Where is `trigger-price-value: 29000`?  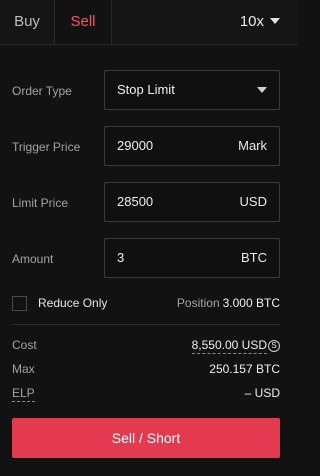 trigger-price-value: 29000 is located at coordinates (135, 145).